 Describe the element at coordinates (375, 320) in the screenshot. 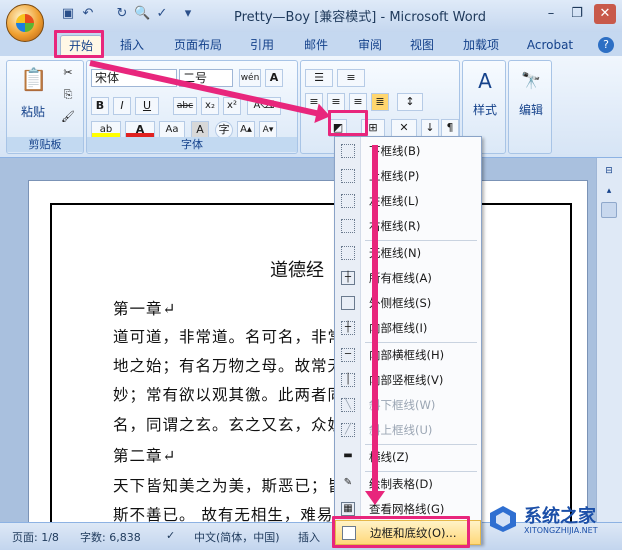

I see `arrow-to-borders-shading` at that location.